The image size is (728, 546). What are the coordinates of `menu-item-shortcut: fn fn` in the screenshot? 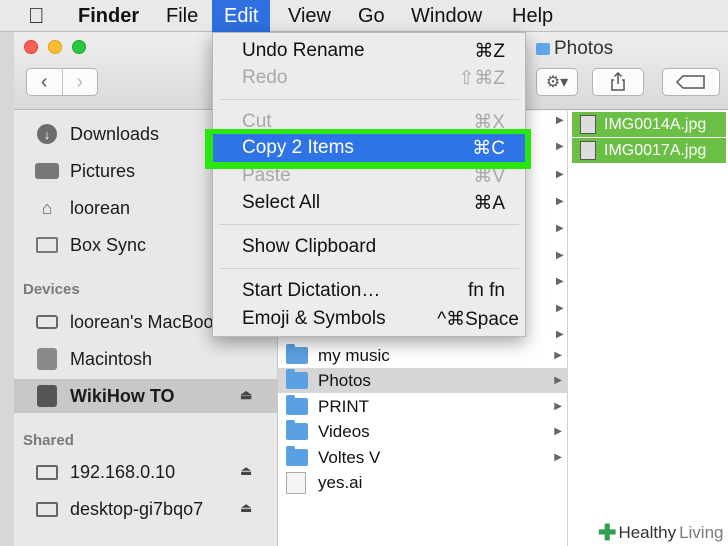 It's located at (486, 290).